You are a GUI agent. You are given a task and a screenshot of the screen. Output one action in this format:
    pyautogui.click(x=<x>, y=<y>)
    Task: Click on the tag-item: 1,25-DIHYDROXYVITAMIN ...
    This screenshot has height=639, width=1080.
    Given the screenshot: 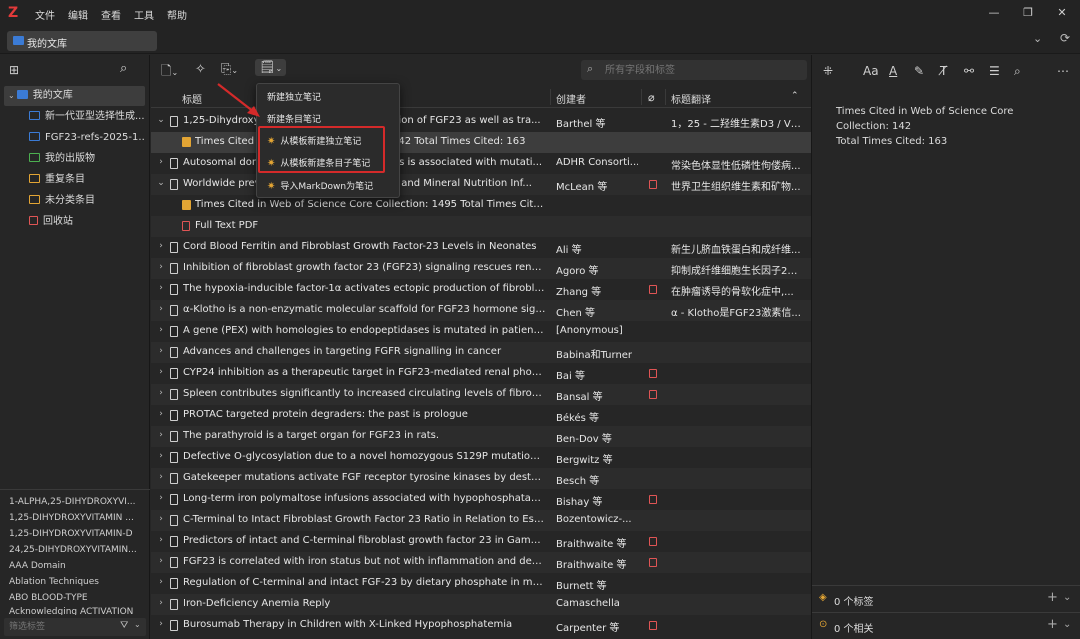 What is the action you would take?
    pyautogui.click(x=75, y=518)
    